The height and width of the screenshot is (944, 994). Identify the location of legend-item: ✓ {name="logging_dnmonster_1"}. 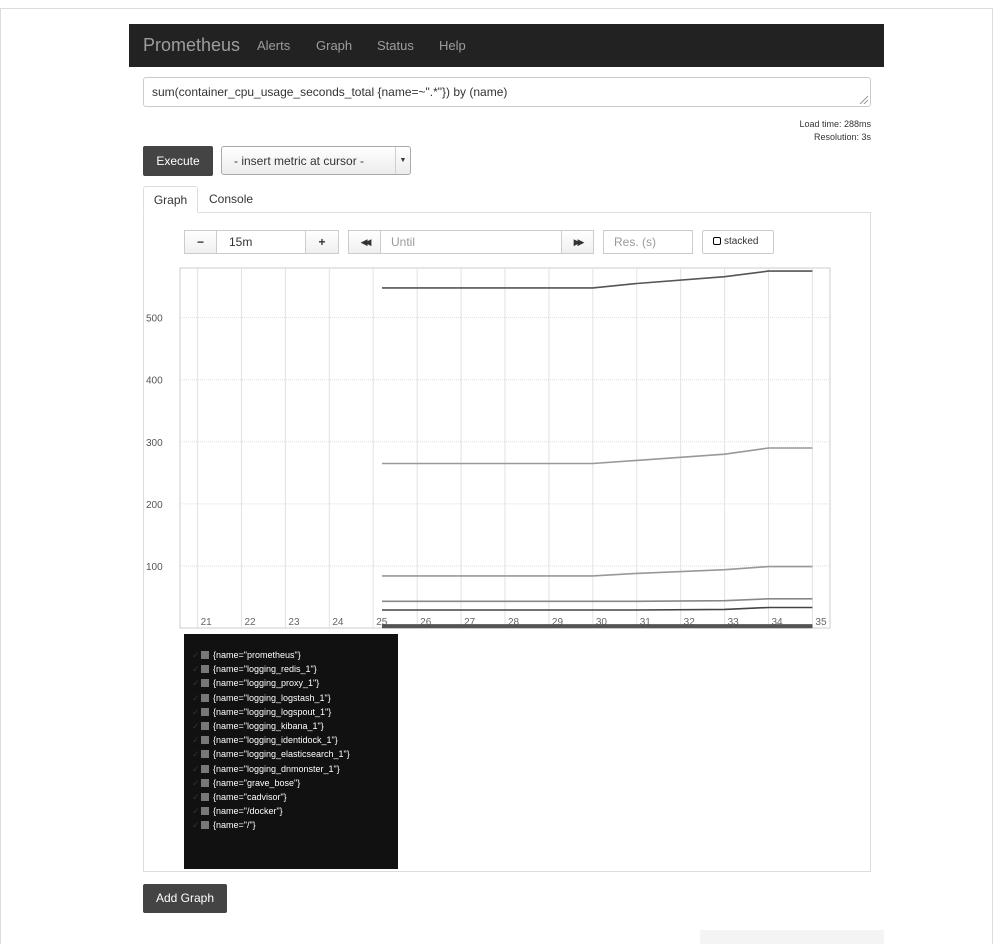
(291, 769).